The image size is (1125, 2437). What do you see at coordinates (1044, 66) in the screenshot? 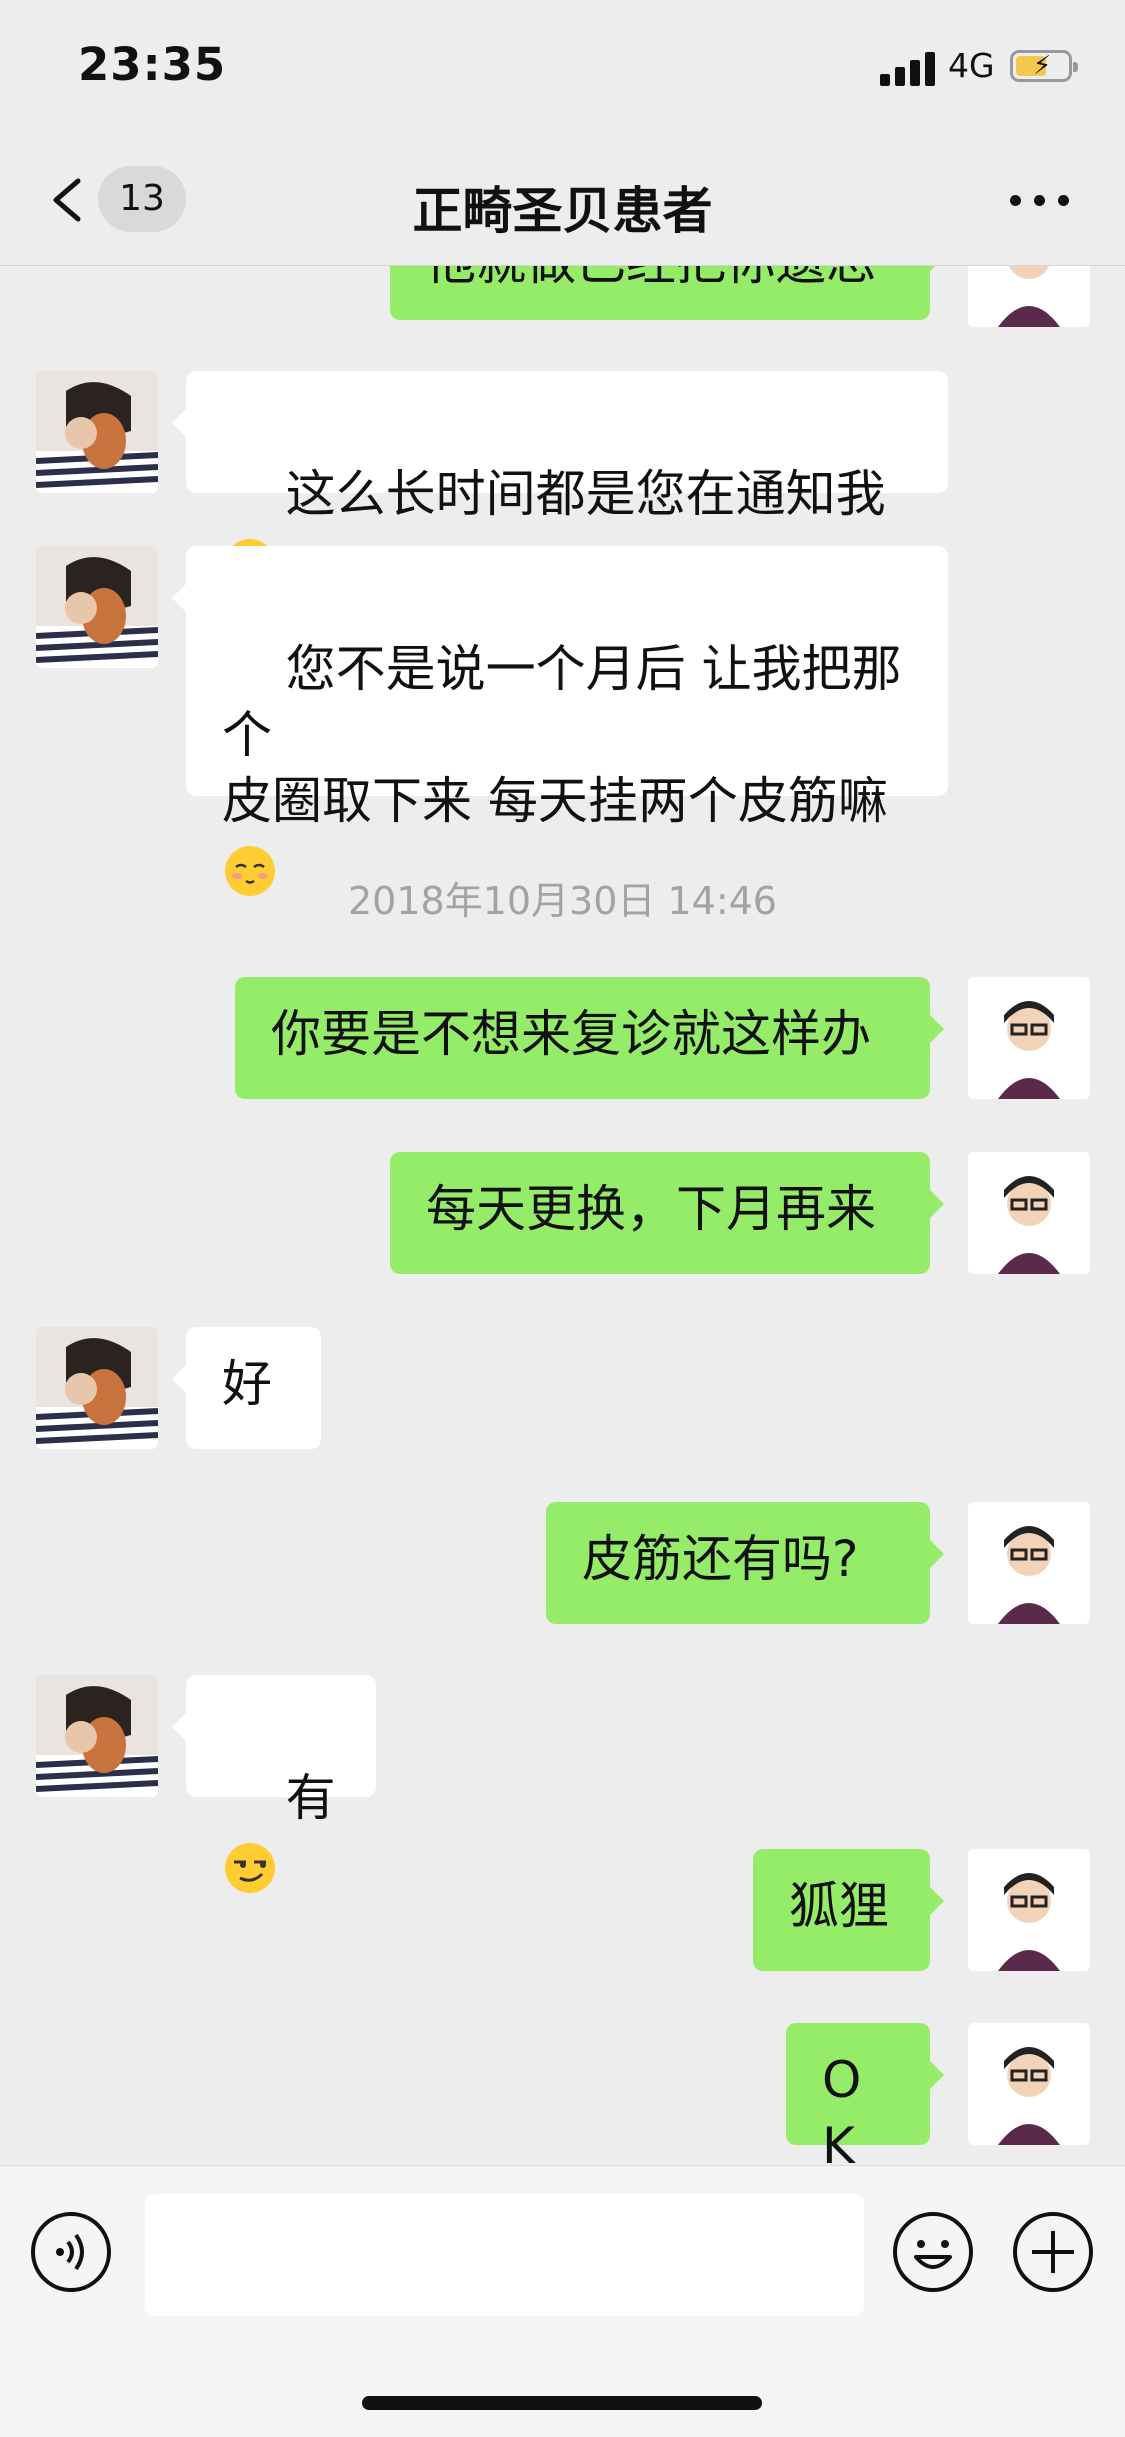
I see `battery-icon: ⚡` at bounding box center [1044, 66].